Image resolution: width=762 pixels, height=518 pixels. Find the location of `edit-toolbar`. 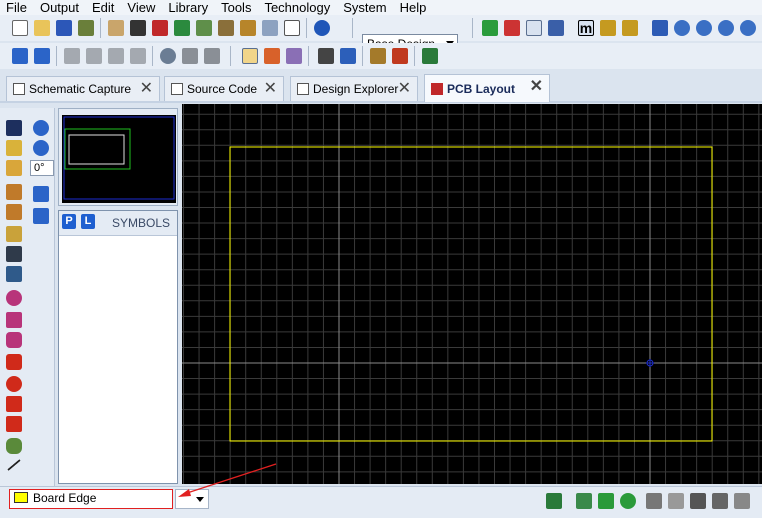

edit-toolbar is located at coordinates (381, 56).